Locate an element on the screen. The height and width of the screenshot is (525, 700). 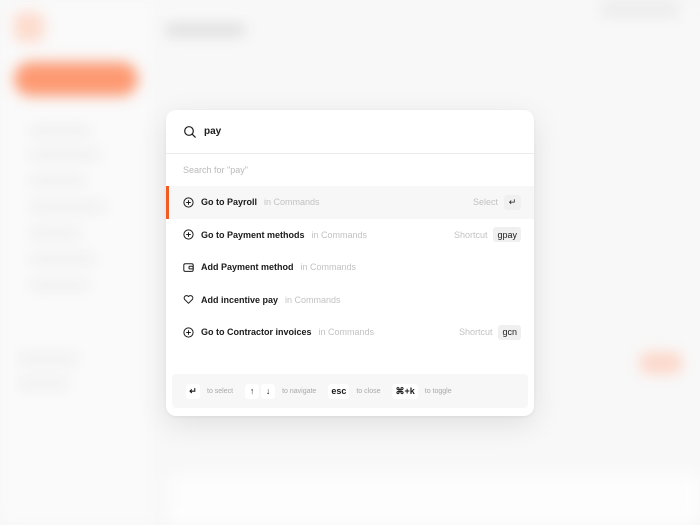
result-add-incentive-pay: Add incentive pay in Commands is located at coordinates (350, 300).